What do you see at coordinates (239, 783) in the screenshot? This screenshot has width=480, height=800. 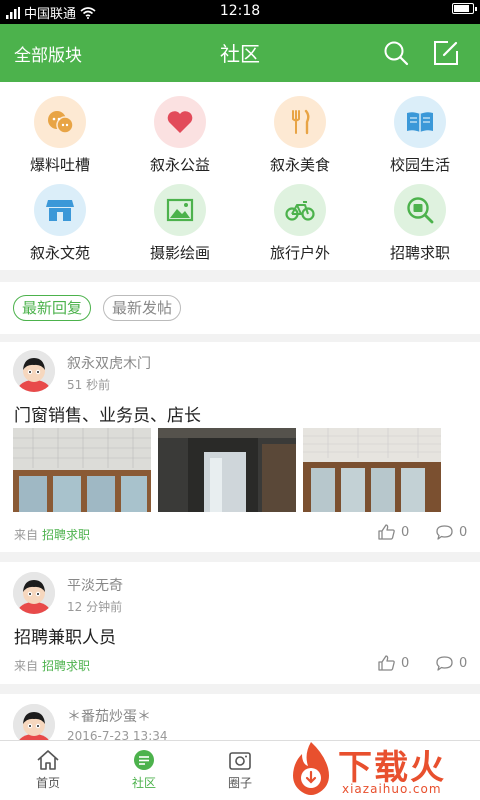 I see `nav-circle-label: 圈子` at bounding box center [239, 783].